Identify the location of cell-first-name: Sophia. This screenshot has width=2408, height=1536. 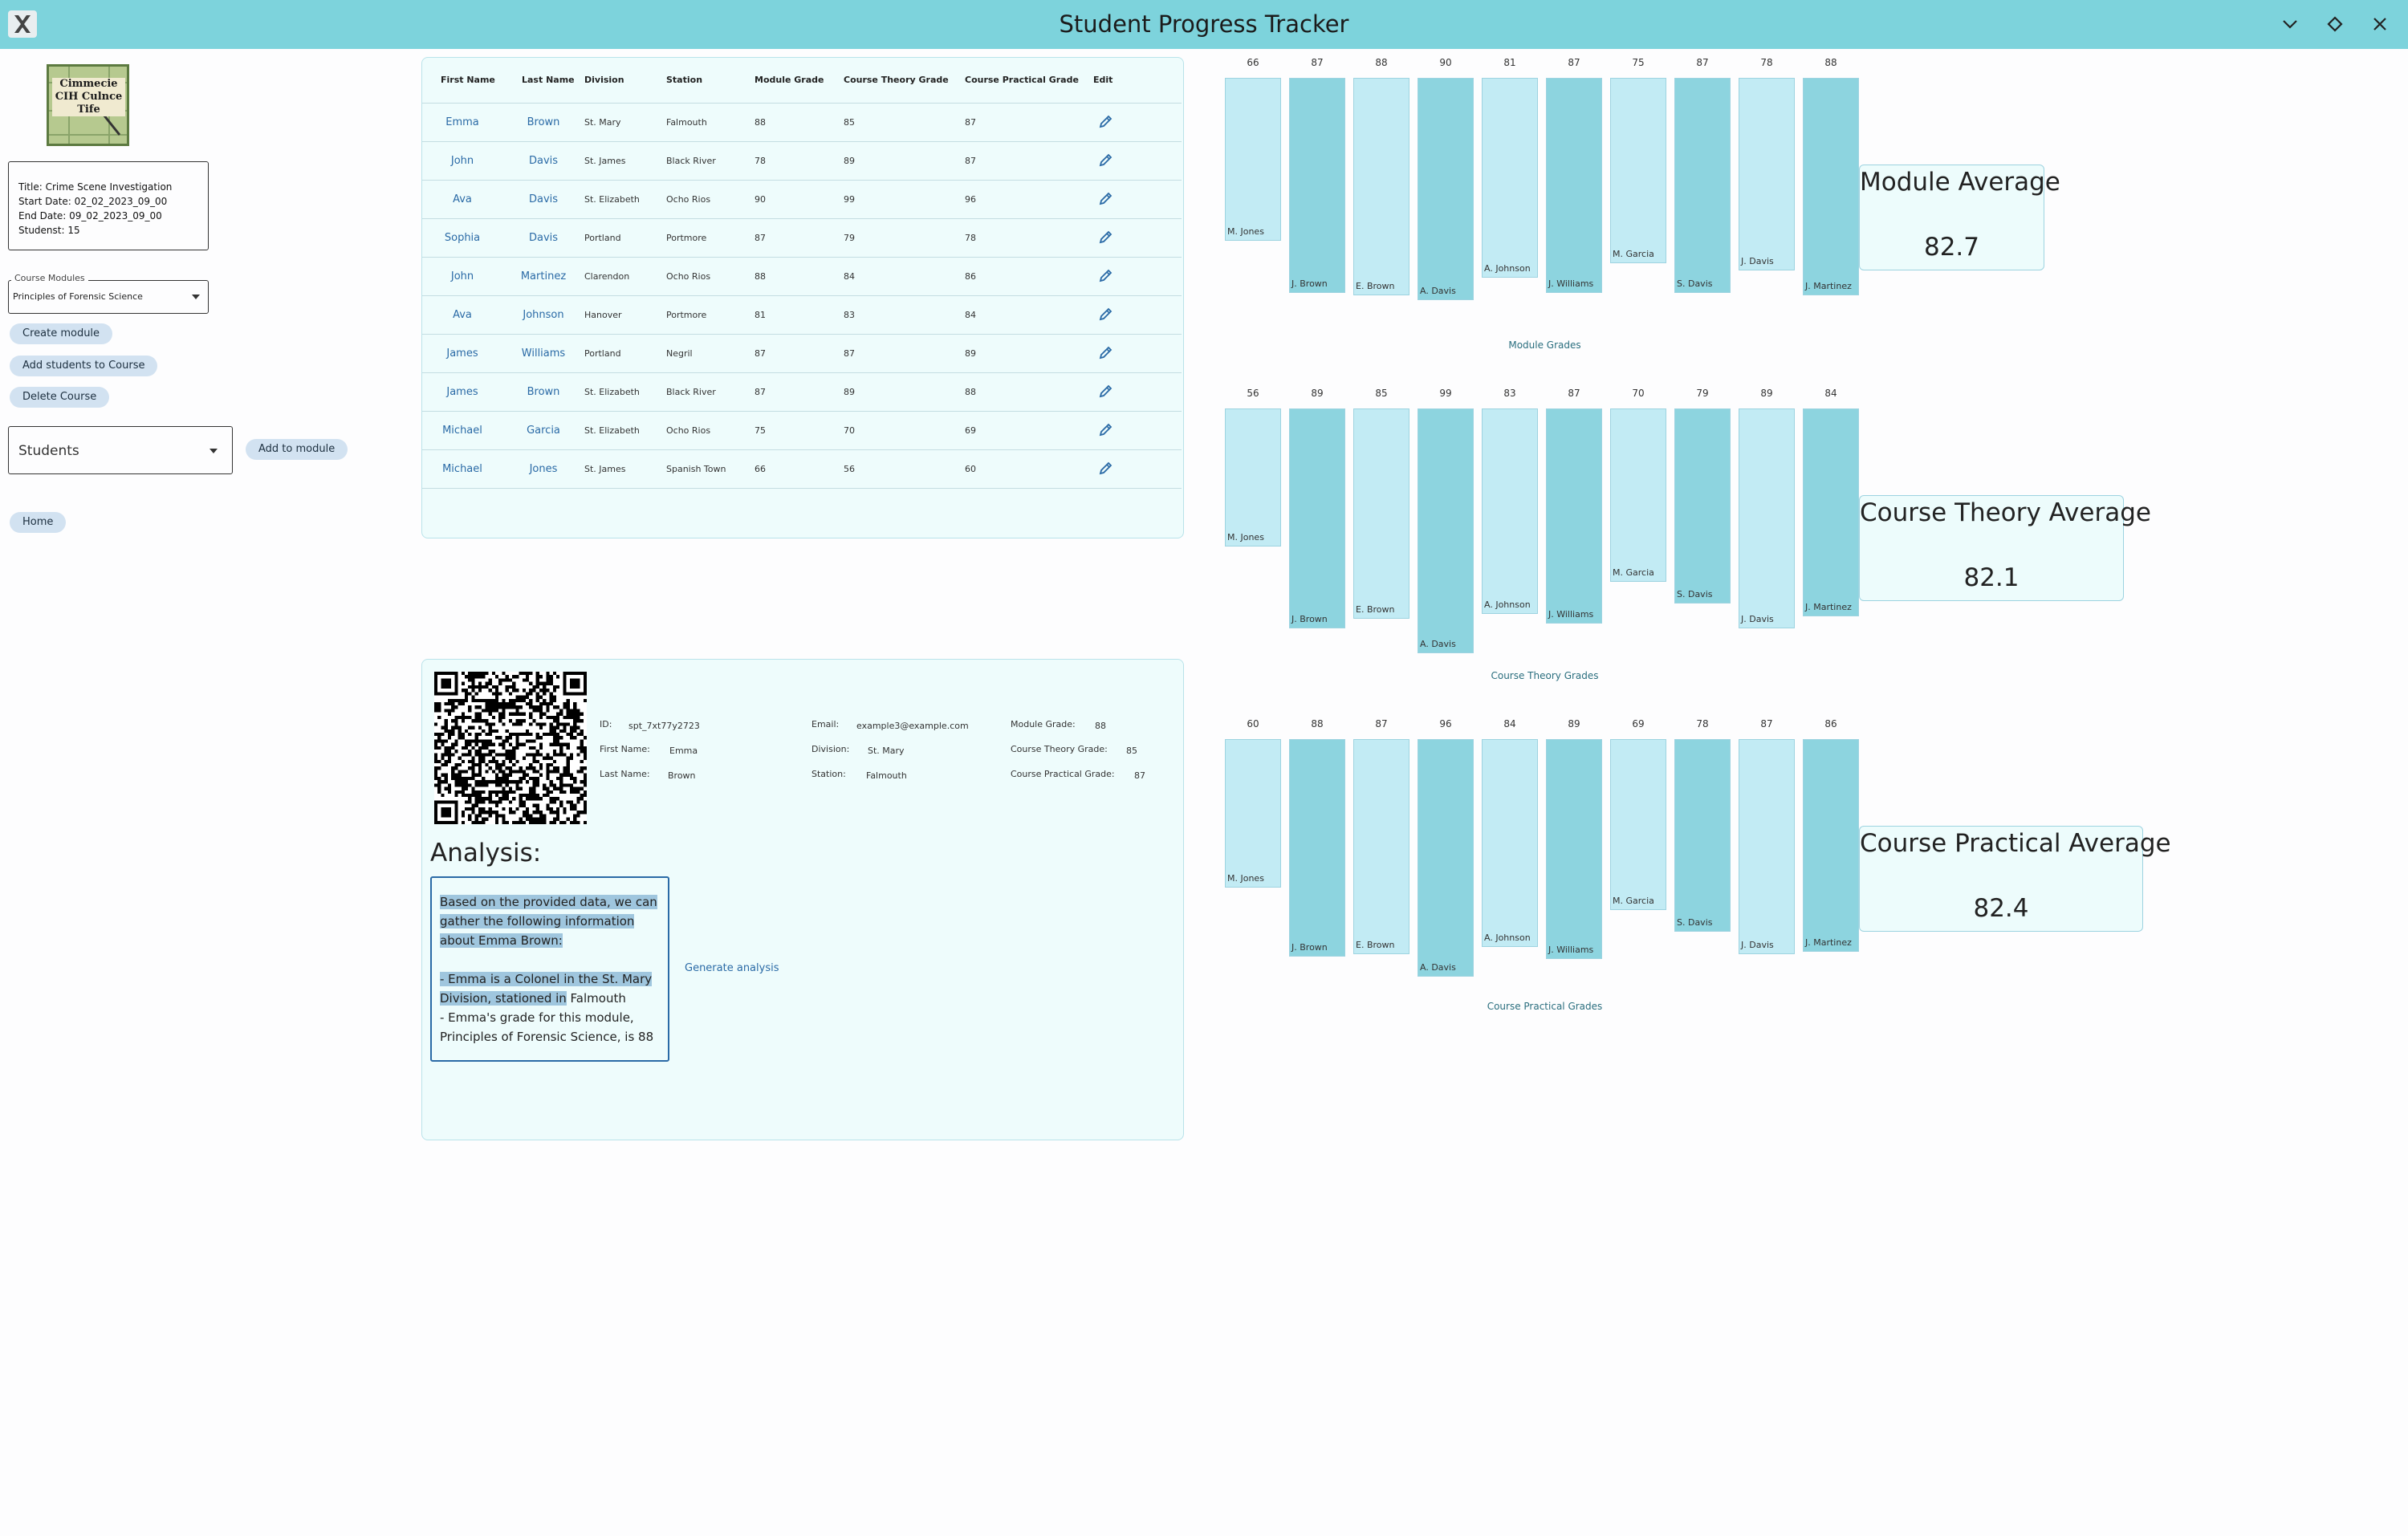
(462, 238).